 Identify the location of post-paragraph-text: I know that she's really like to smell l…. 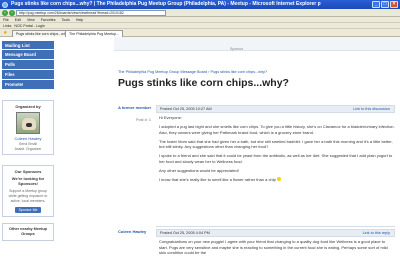
(217, 179).